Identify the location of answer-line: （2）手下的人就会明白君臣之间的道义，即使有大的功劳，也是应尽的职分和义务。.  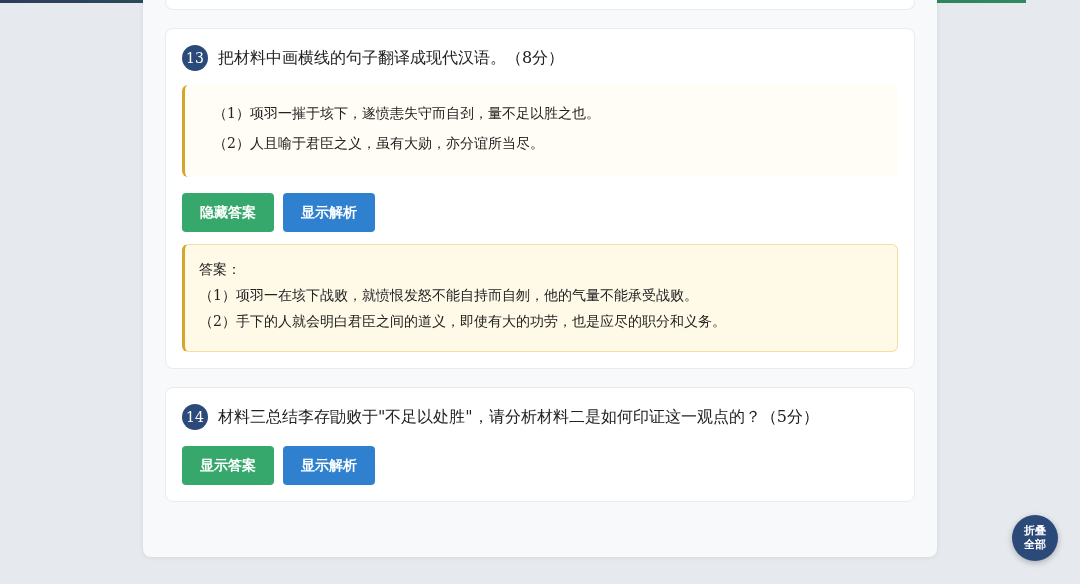
(463, 322).